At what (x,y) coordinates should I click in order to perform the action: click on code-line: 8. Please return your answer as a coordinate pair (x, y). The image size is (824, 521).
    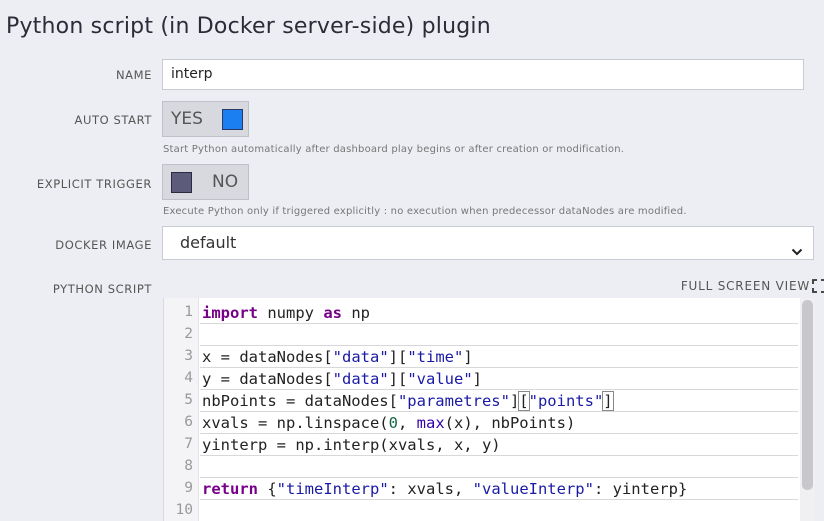
    Looking at the image, I should click on (481, 467).